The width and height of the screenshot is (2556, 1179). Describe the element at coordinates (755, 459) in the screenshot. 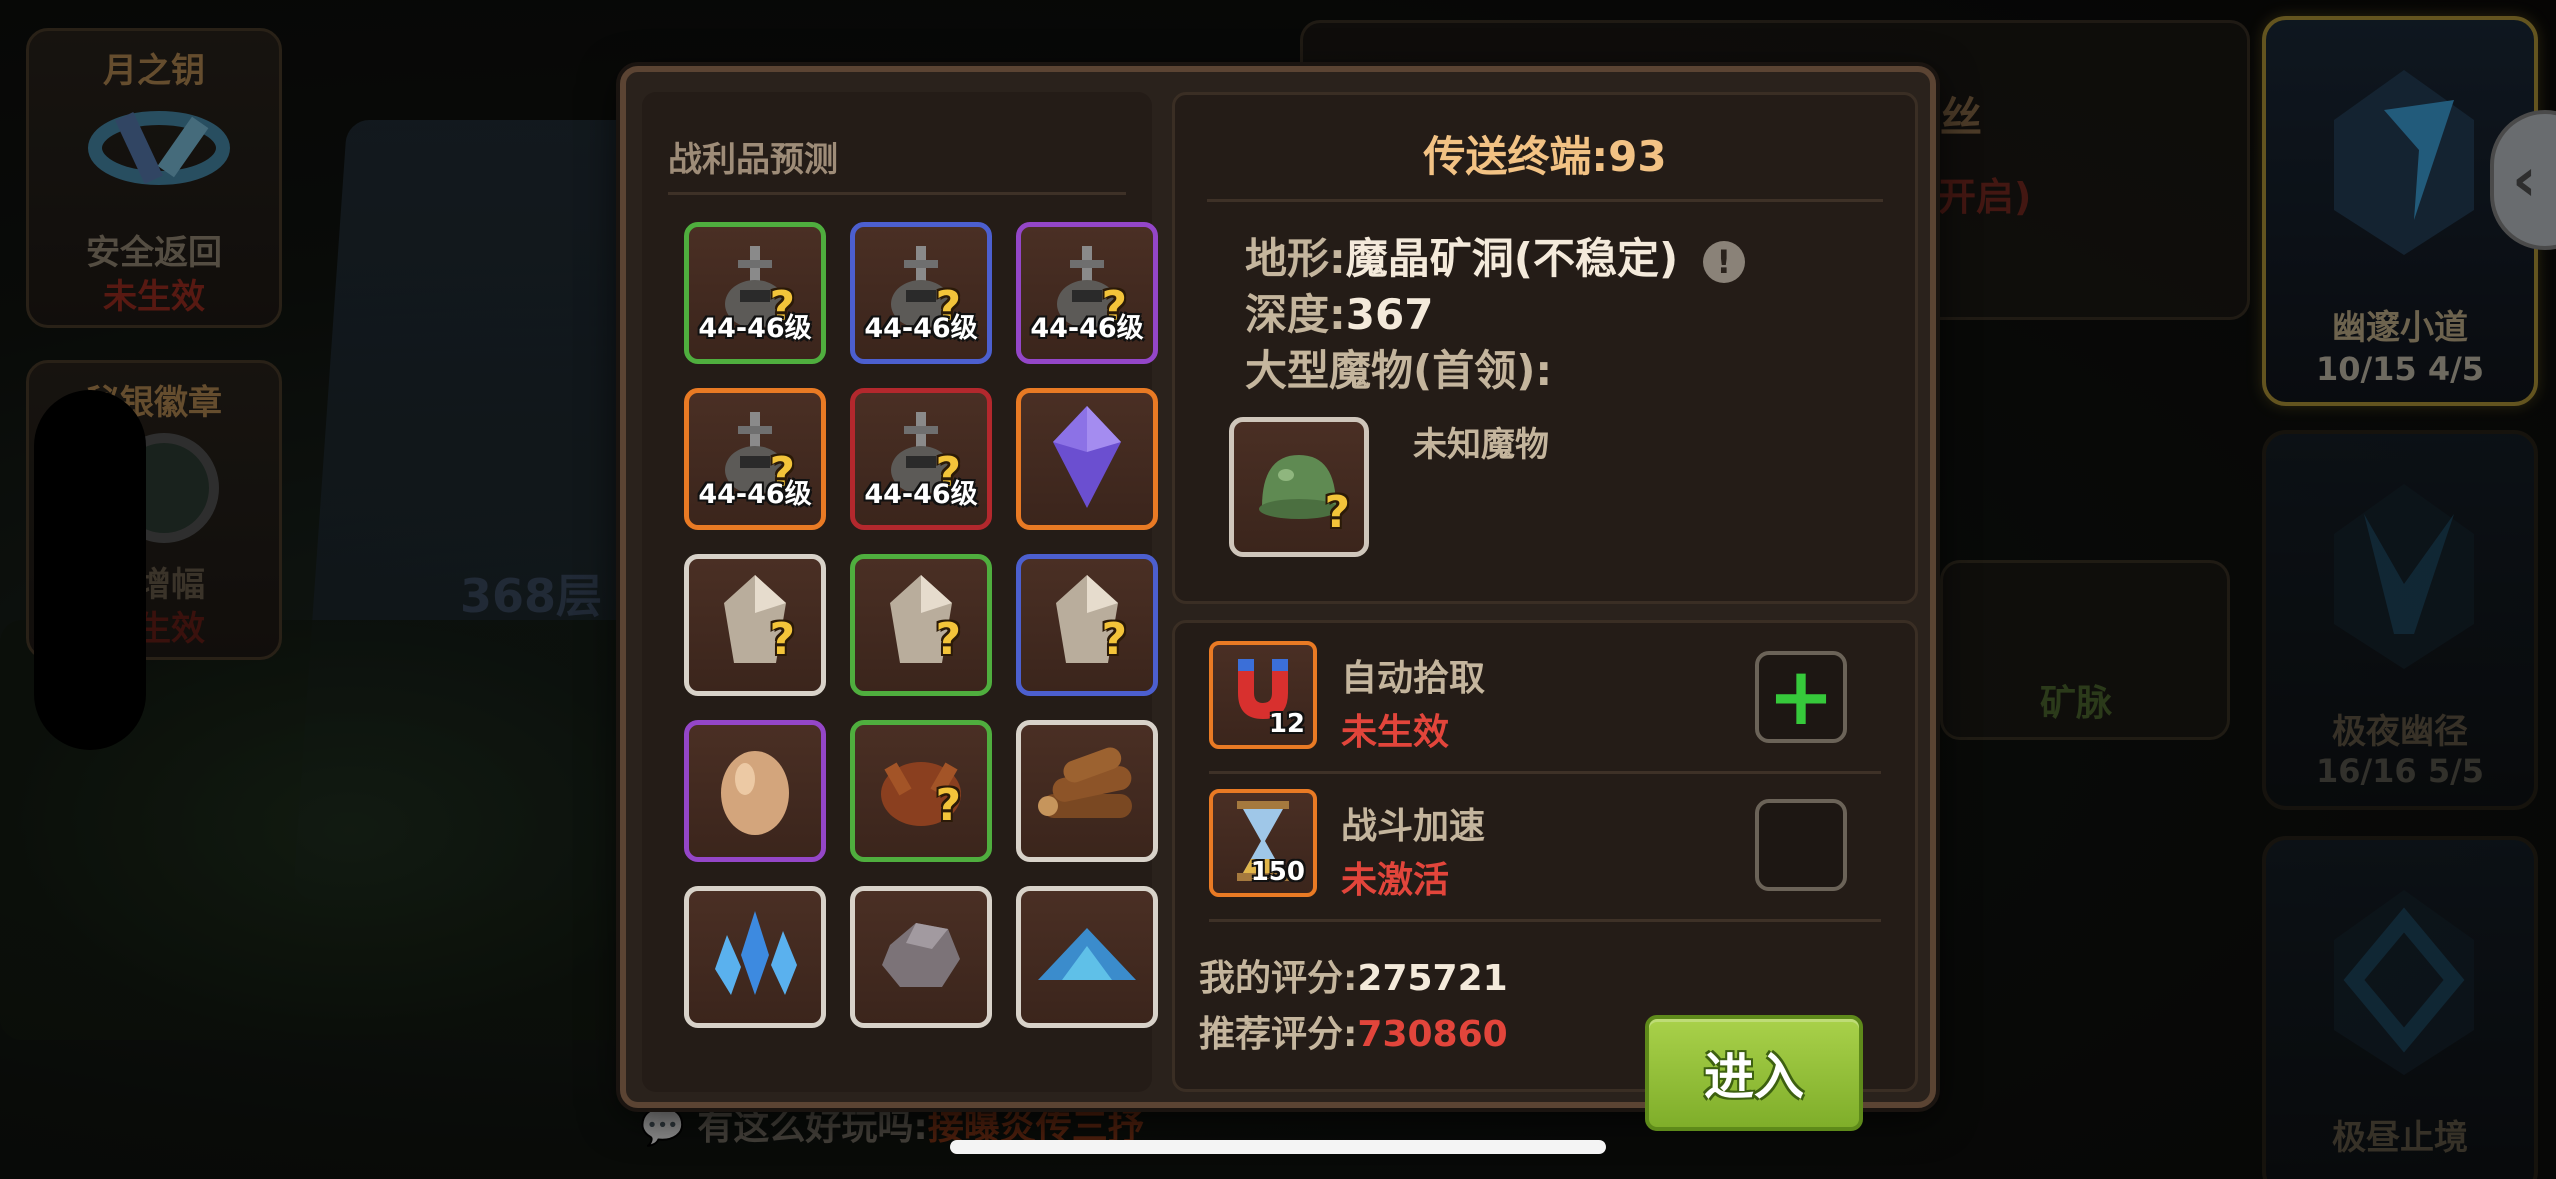

I see `loot-slot-4: ? 44-46级` at that location.